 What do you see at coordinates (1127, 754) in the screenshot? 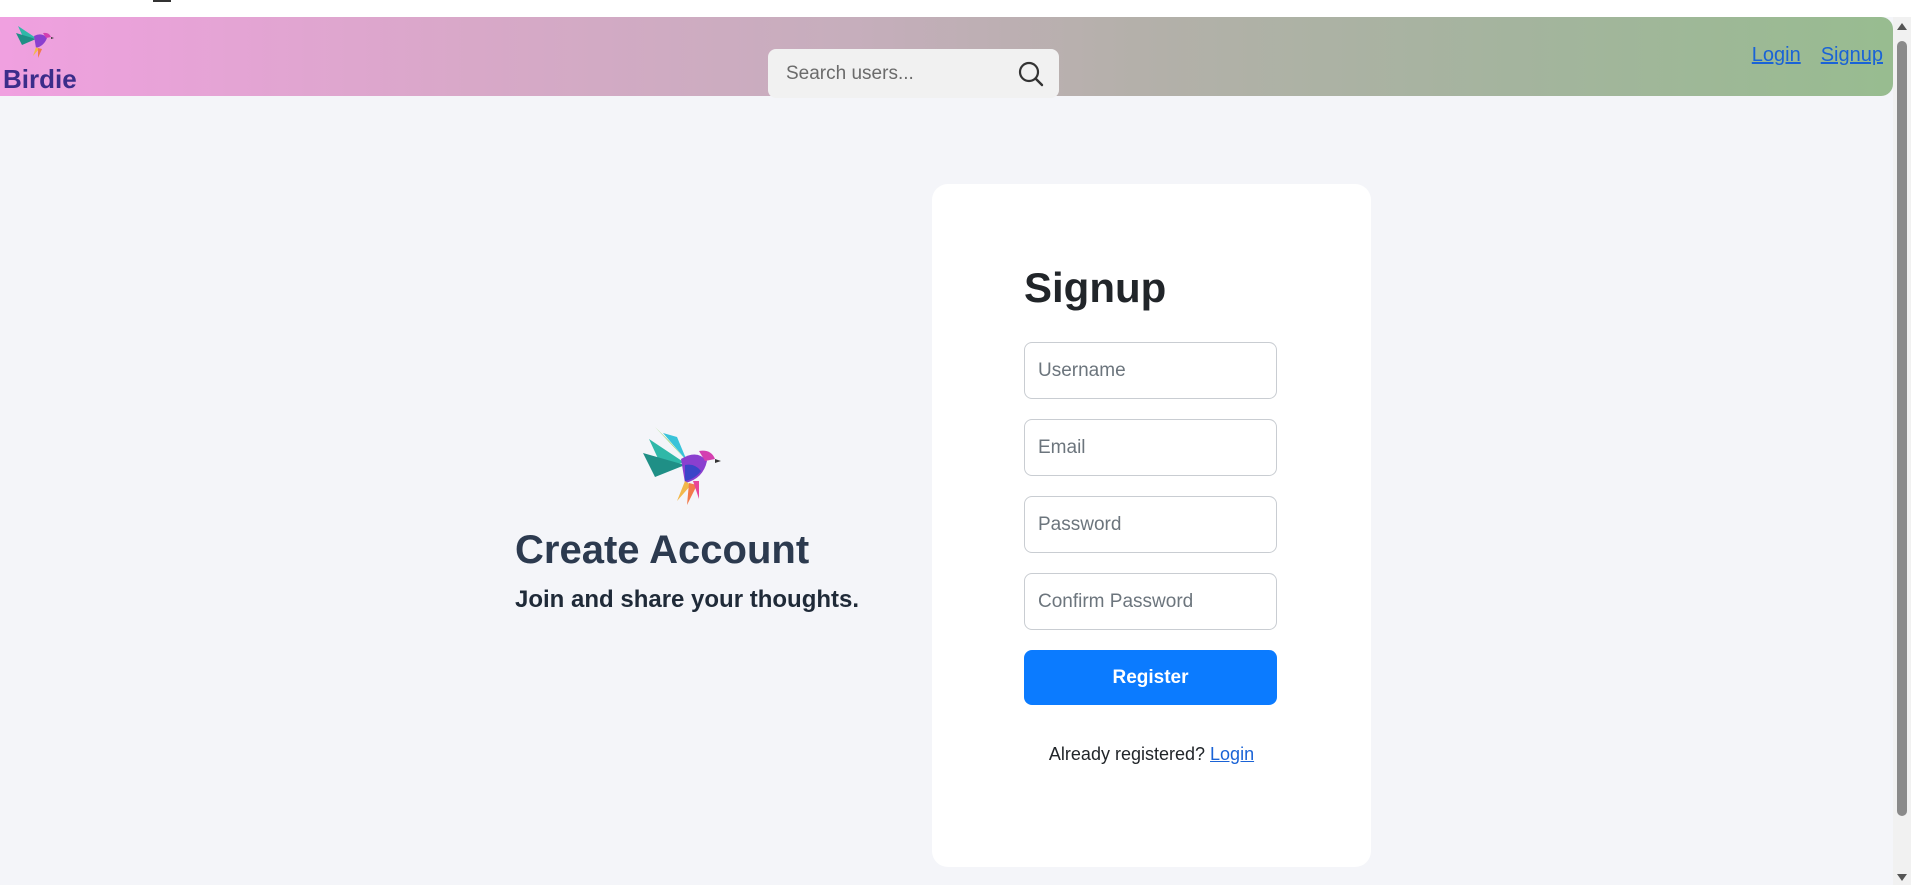
I see `already-registered-text: Already registered?` at bounding box center [1127, 754].